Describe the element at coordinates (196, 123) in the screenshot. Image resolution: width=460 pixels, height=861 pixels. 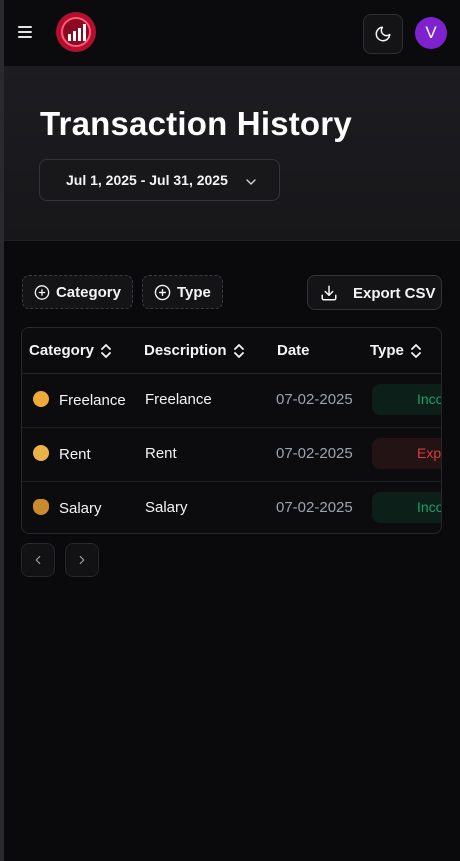
I see `page-title: Transaction History` at that location.